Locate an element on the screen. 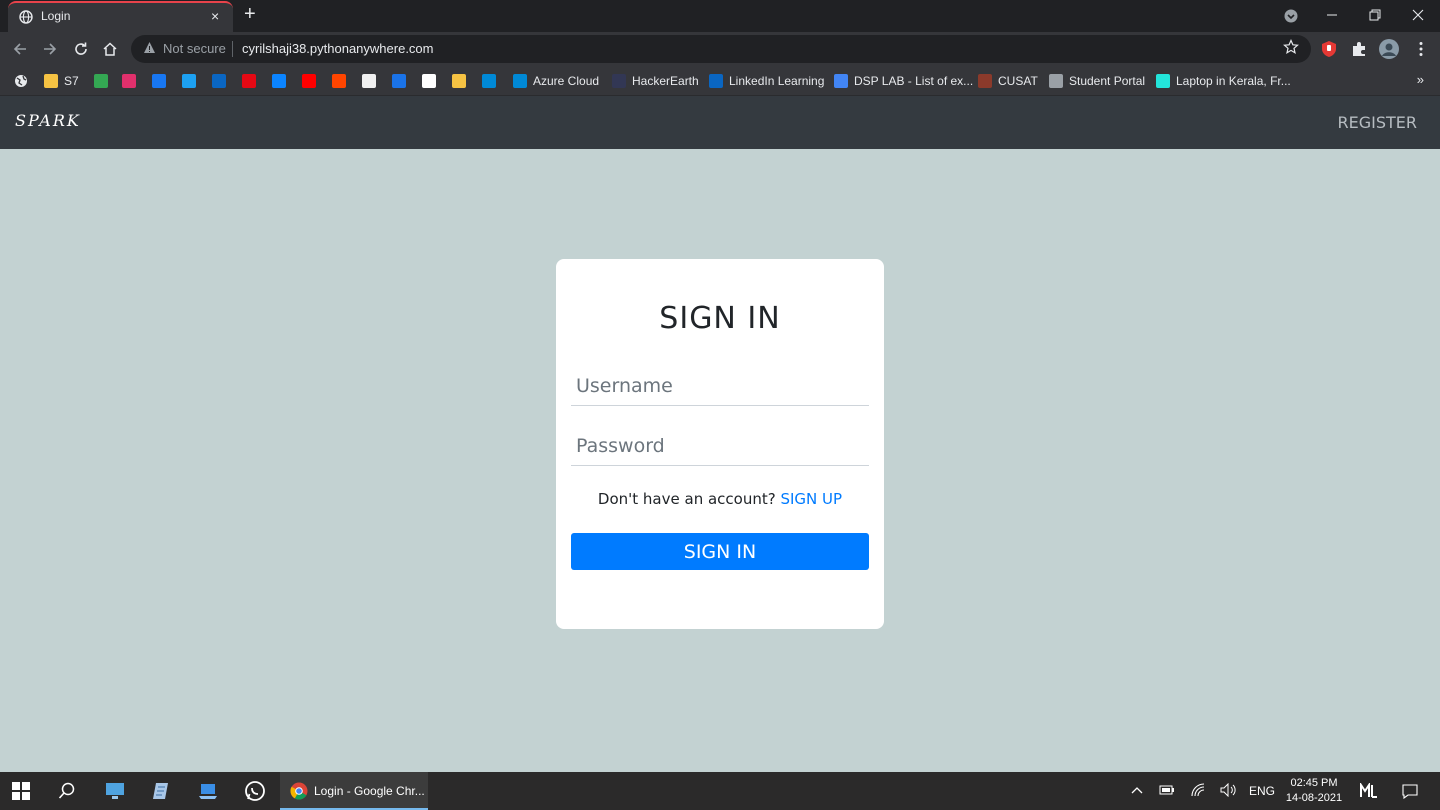 The image size is (1440, 810). browser-menu-icon is located at coordinates (1421, 49).